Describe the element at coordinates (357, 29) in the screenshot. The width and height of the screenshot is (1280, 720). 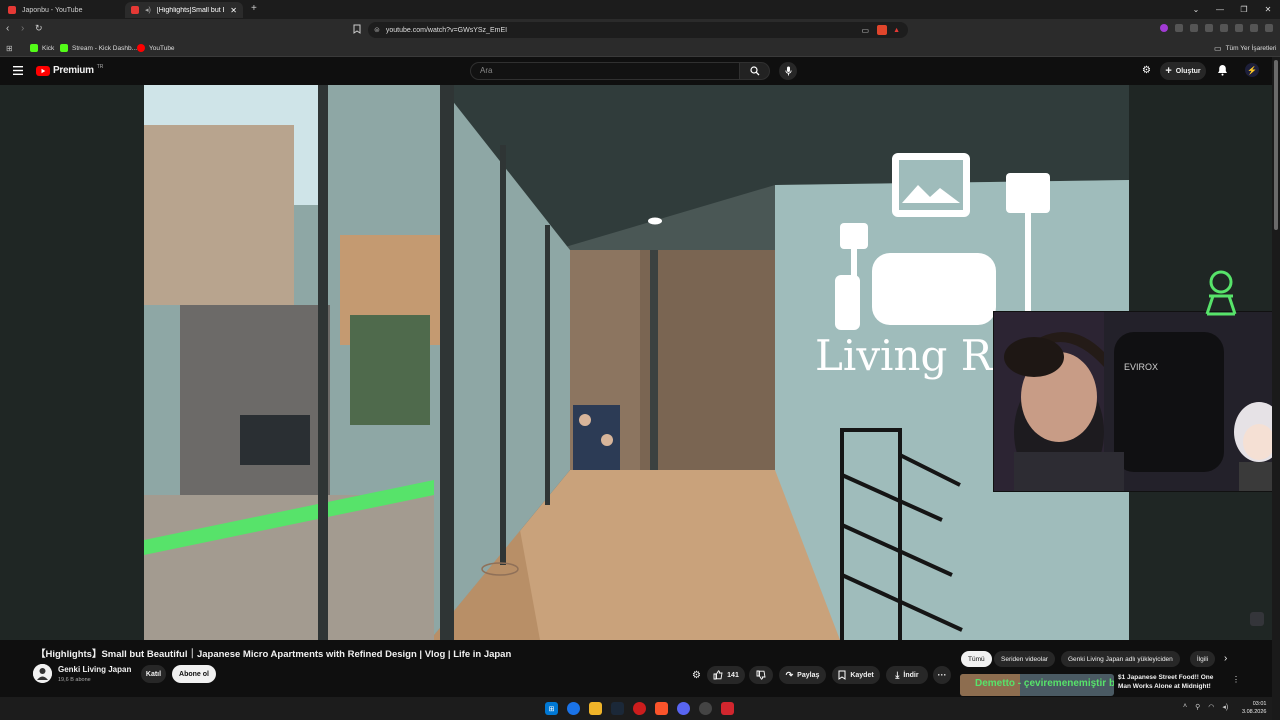
I see `bookmark-icon` at that location.